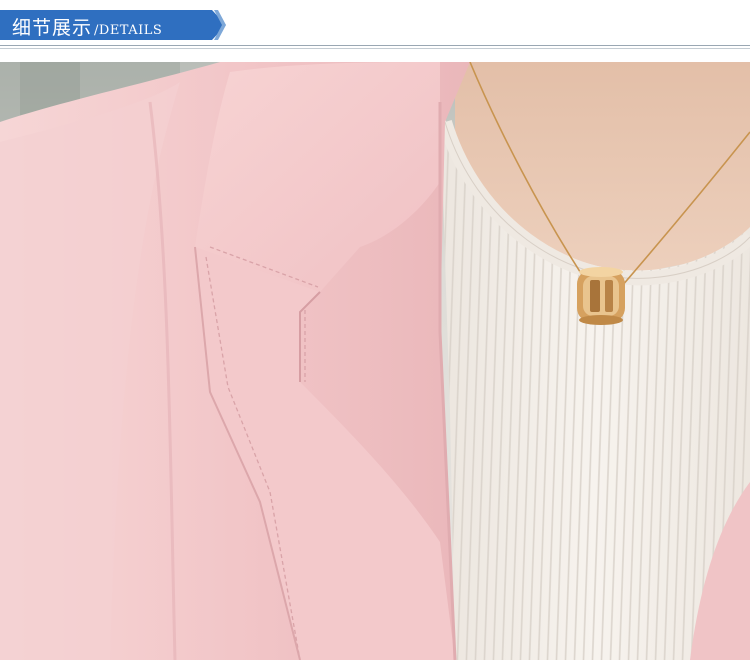  I want to click on ring-pendant, so click(601, 296).